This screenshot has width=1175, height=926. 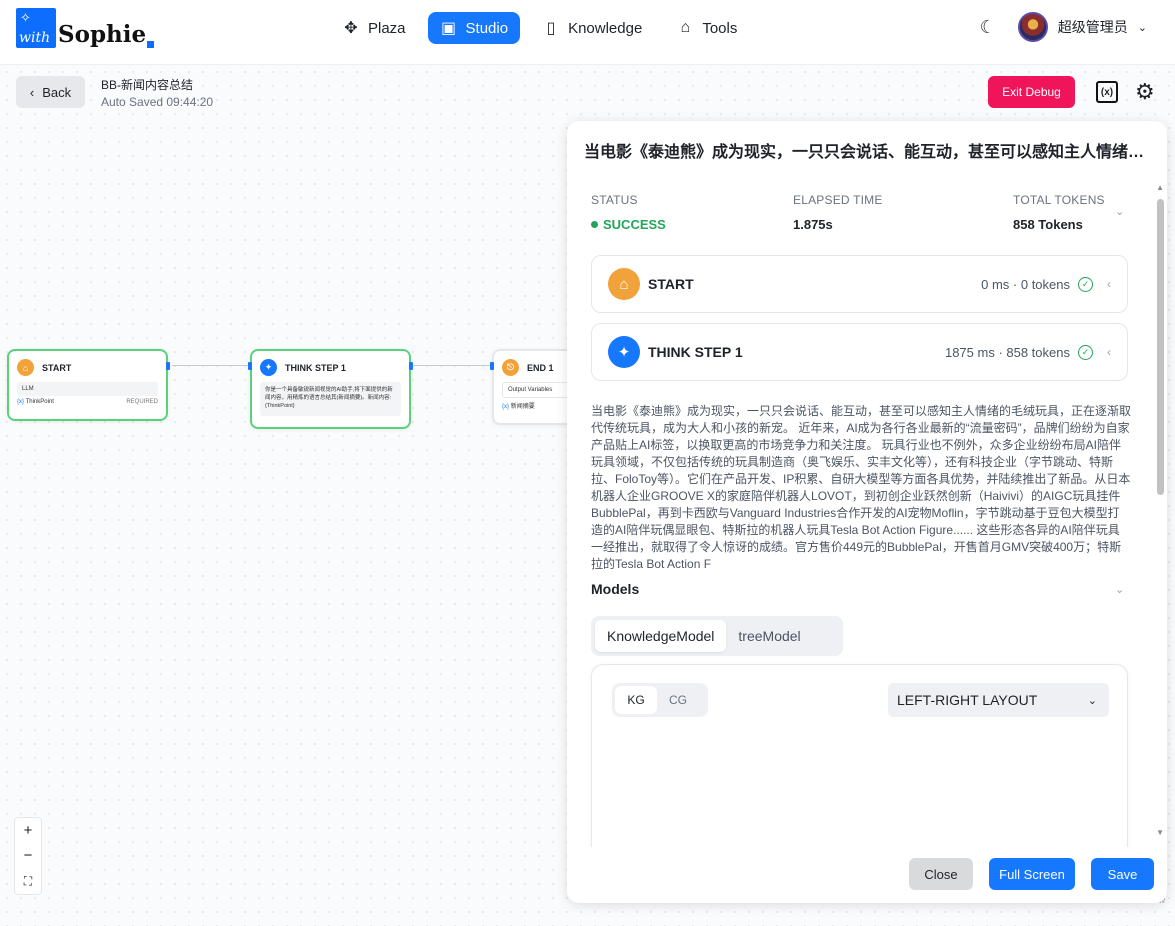 What do you see at coordinates (39, 402) in the screenshot?
I see `variable-name: ThinkPoint` at bounding box center [39, 402].